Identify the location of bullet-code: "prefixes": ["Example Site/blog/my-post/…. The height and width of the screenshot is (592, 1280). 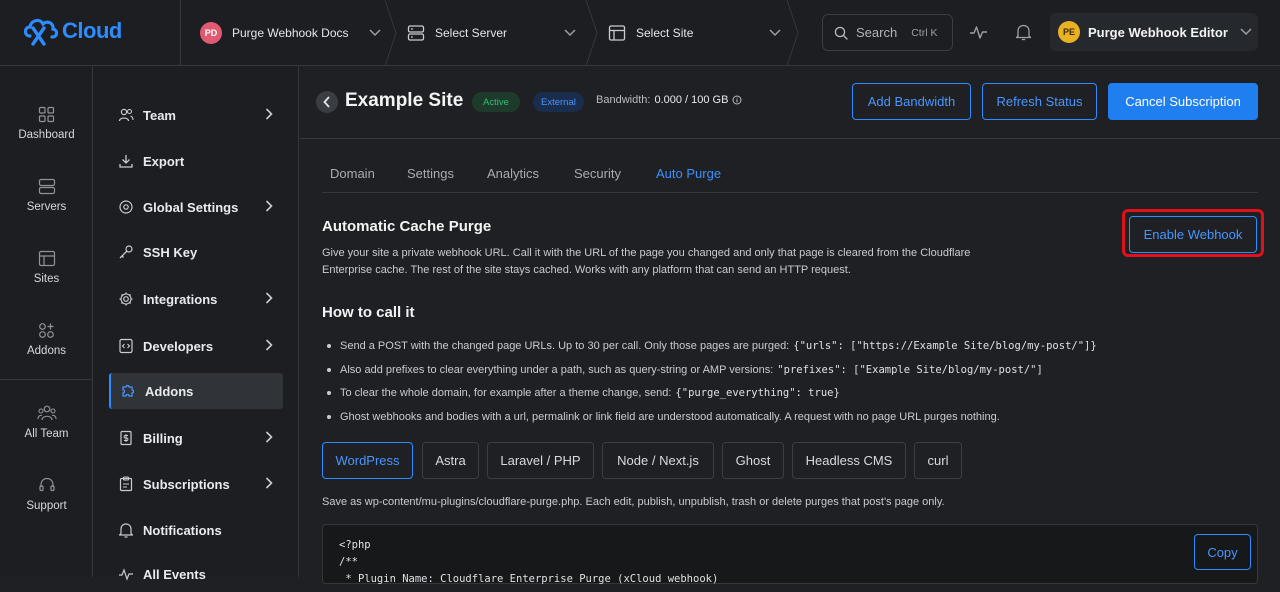
(910, 370).